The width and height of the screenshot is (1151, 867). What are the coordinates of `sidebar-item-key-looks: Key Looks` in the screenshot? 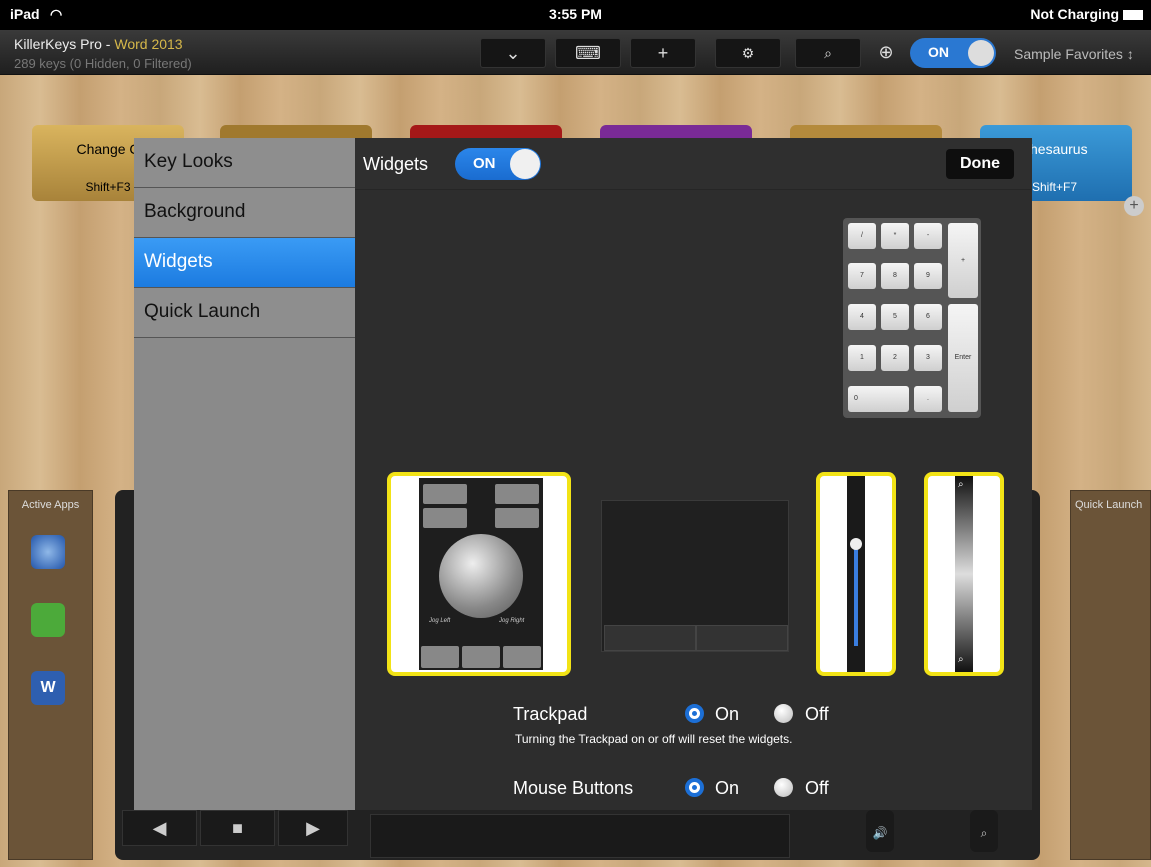 It's located at (244, 163).